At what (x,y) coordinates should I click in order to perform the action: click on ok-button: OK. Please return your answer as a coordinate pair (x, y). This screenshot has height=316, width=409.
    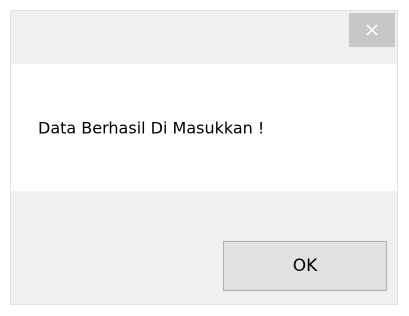
    Looking at the image, I should click on (305, 266).